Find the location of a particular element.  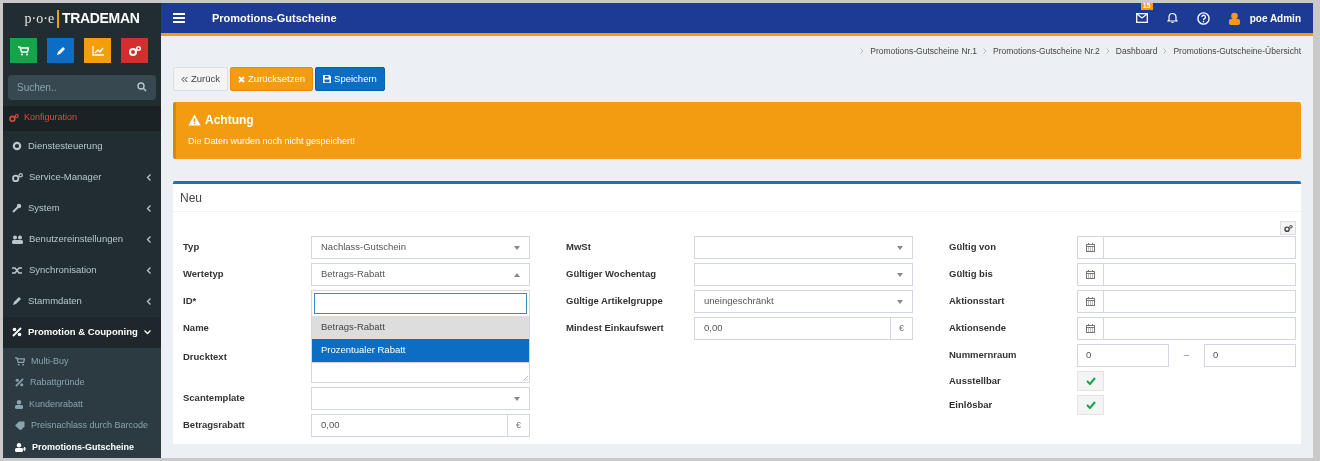

field-label: Ausstellbar is located at coordinates (975, 380).